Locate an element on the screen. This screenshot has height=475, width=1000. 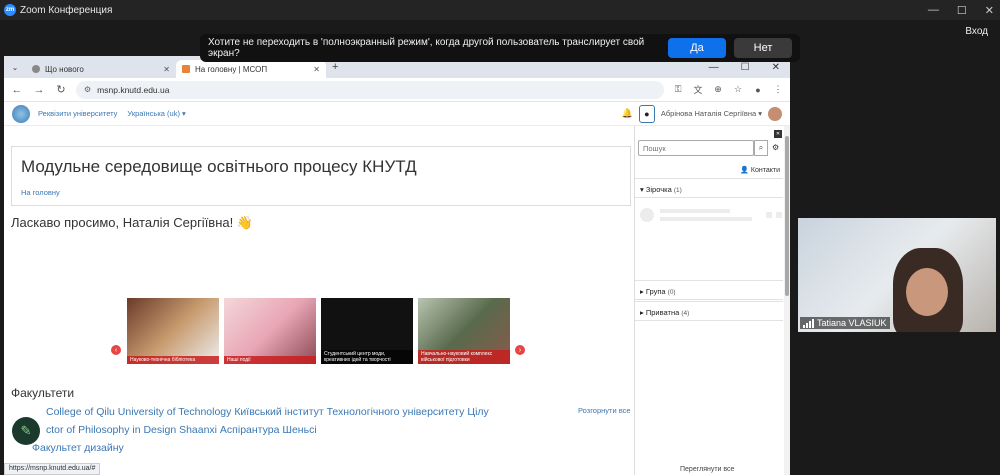
zoom-icon: ⊕ is located at coordinates (718, 89).